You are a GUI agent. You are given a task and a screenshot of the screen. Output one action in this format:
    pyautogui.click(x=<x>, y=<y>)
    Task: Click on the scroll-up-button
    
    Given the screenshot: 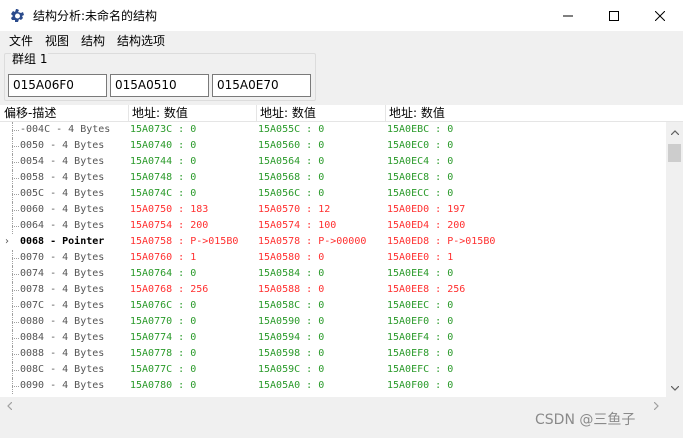 What is the action you would take?
    pyautogui.click(x=674, y=132)
    